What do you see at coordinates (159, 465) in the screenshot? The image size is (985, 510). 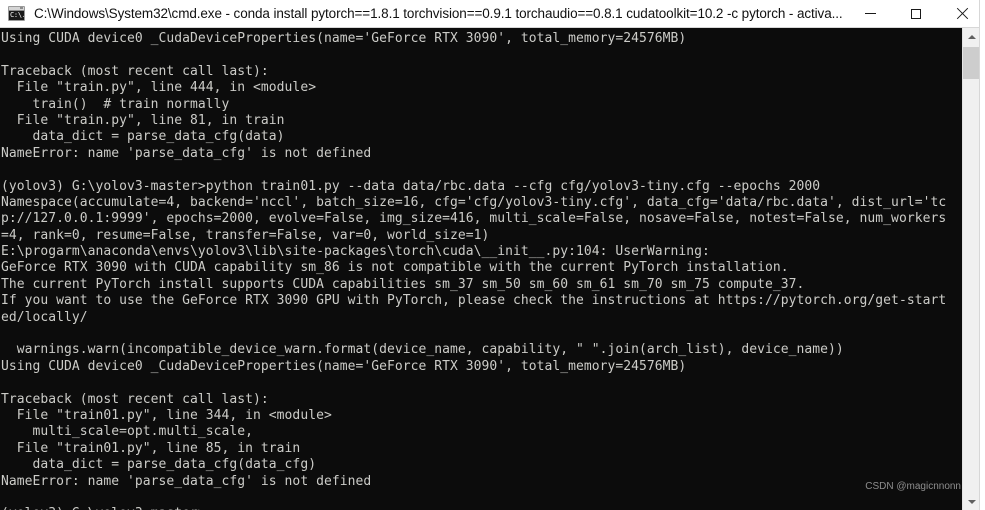 I see `console-line: data_dict = parse_data_cfg(data_cfg)` at bounding box center [159, 465].